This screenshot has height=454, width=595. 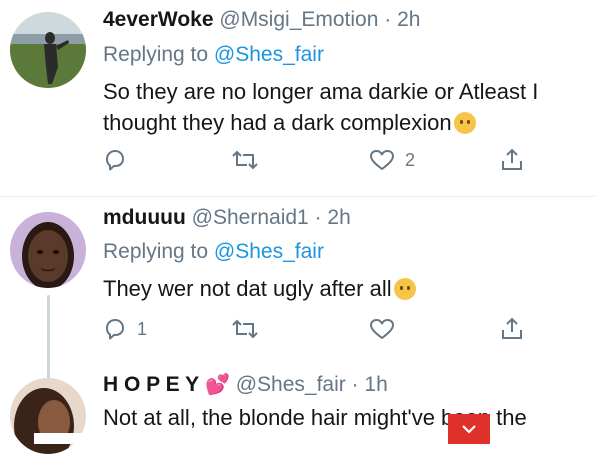 What do you see at coordinates (158, 19) in the screenshot?
I see `display-name: 4everWoke` at bounding box center [158, 19].